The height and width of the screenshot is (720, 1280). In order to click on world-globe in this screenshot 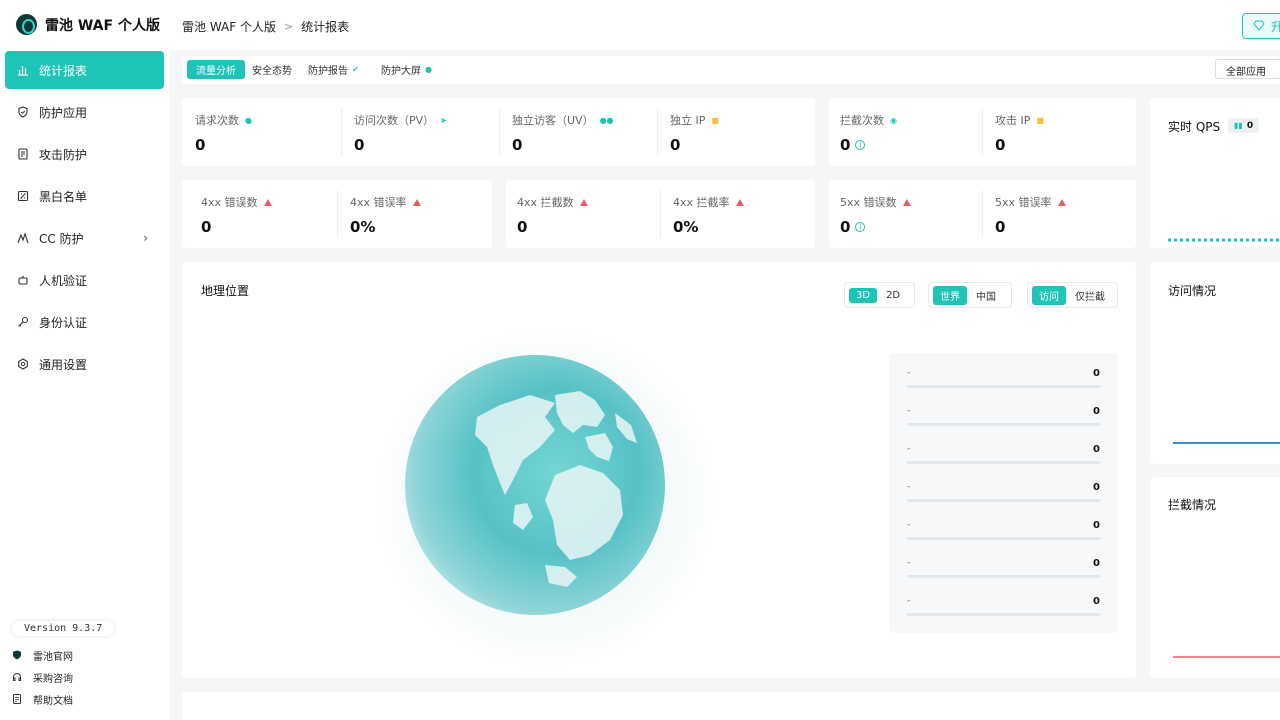, I will do `click(535, 485)`.